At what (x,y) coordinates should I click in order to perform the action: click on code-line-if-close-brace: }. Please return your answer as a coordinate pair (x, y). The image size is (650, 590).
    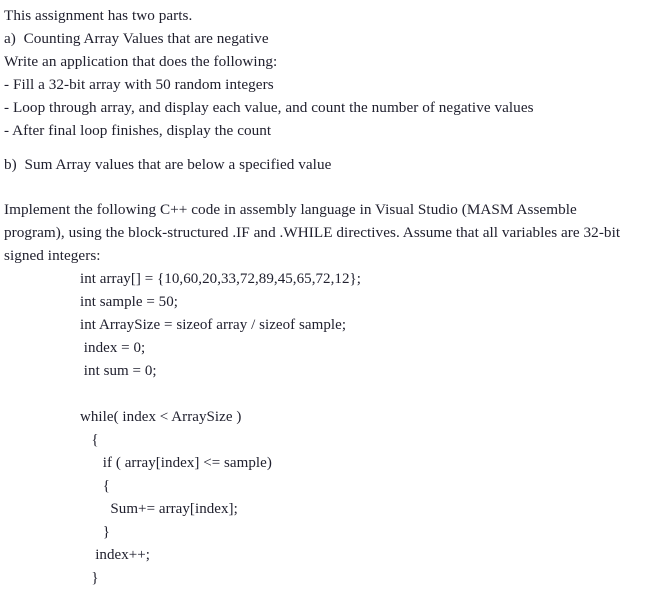
    Looking at the image, I should click on (95, 532).